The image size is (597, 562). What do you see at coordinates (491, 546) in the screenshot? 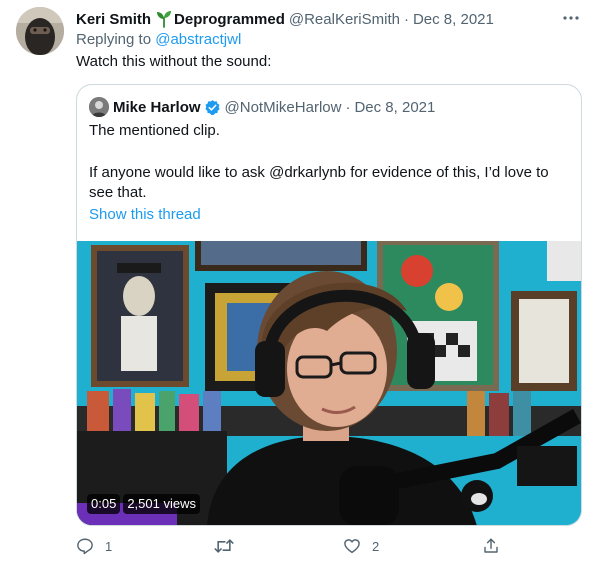
I see `share-icon` at bounding box center [491, 546].